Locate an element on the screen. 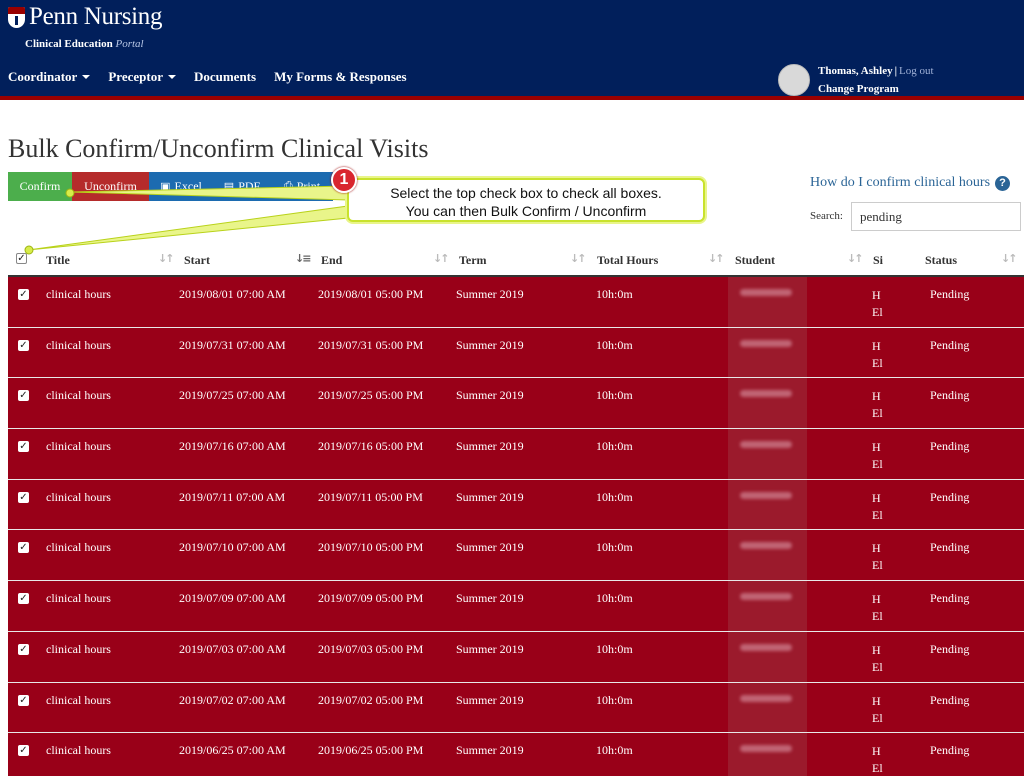 This screenshot has width=1024, height=776. cell-start: 2019/07/31 07:00 AM is located at coordinates (232, 344).